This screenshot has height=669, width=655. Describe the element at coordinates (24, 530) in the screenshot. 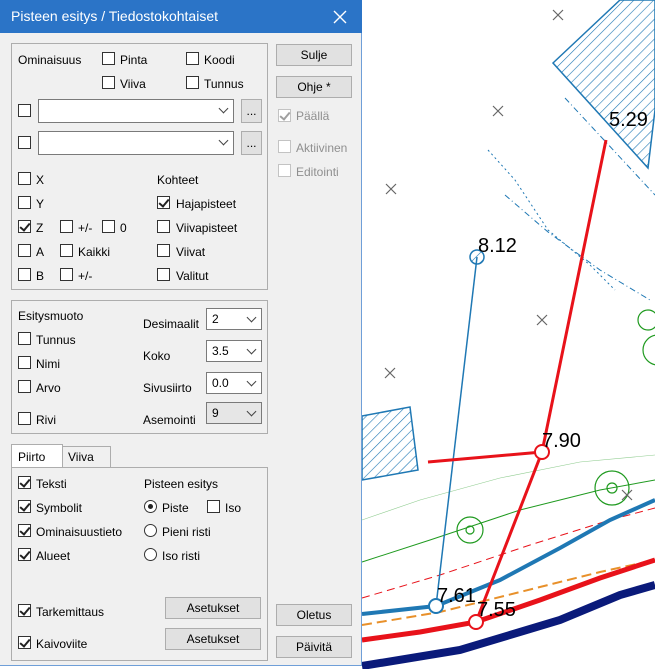

I see `ominaisuustieto-checkbox` at that location.